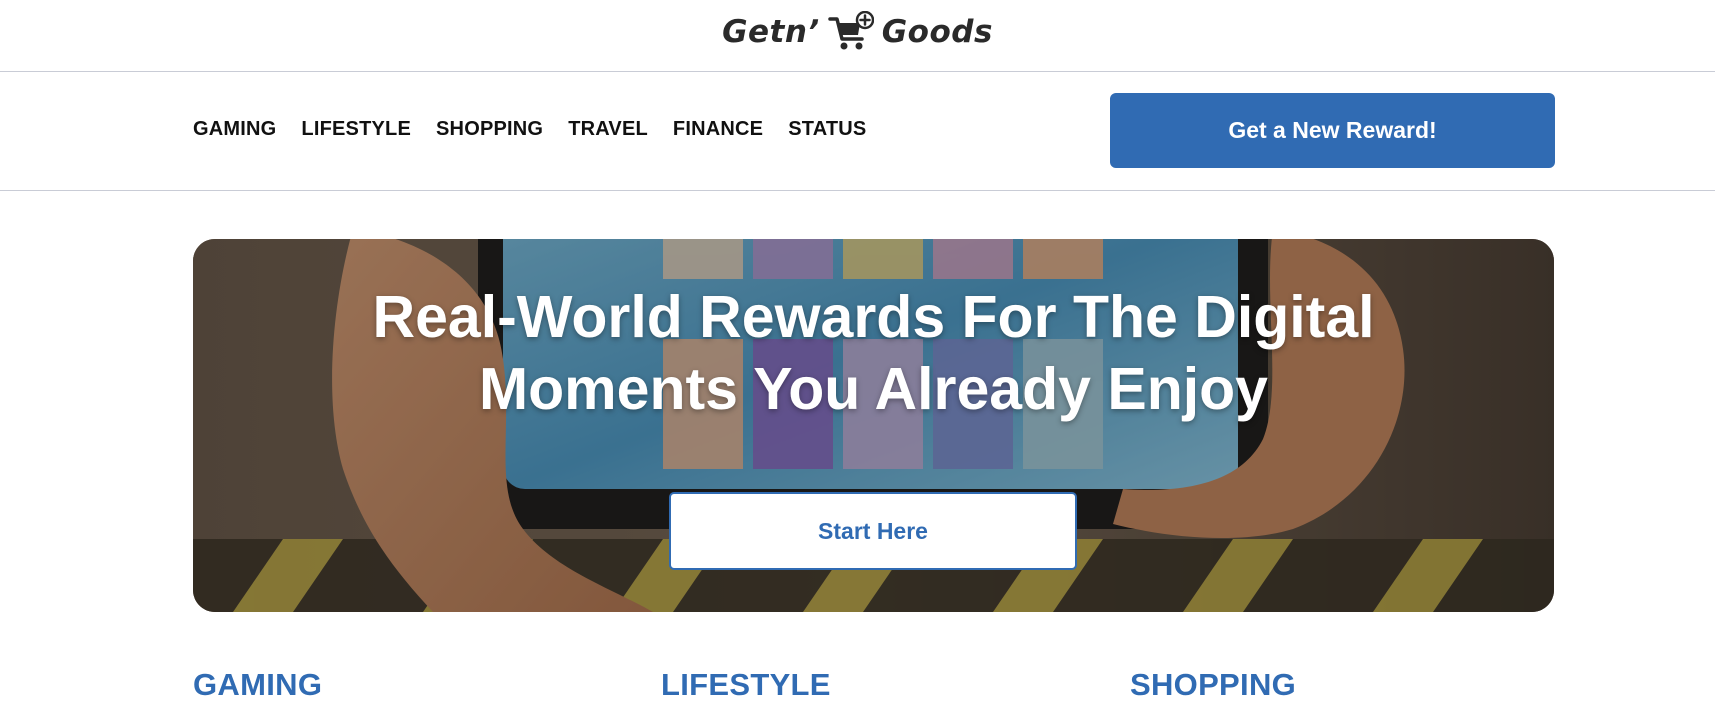  What do you see at coordinates (873, 389) in the screenshot?
I see `hero-title-line-2: Moments You Already Enjoy` at bounding box center [873, 389].